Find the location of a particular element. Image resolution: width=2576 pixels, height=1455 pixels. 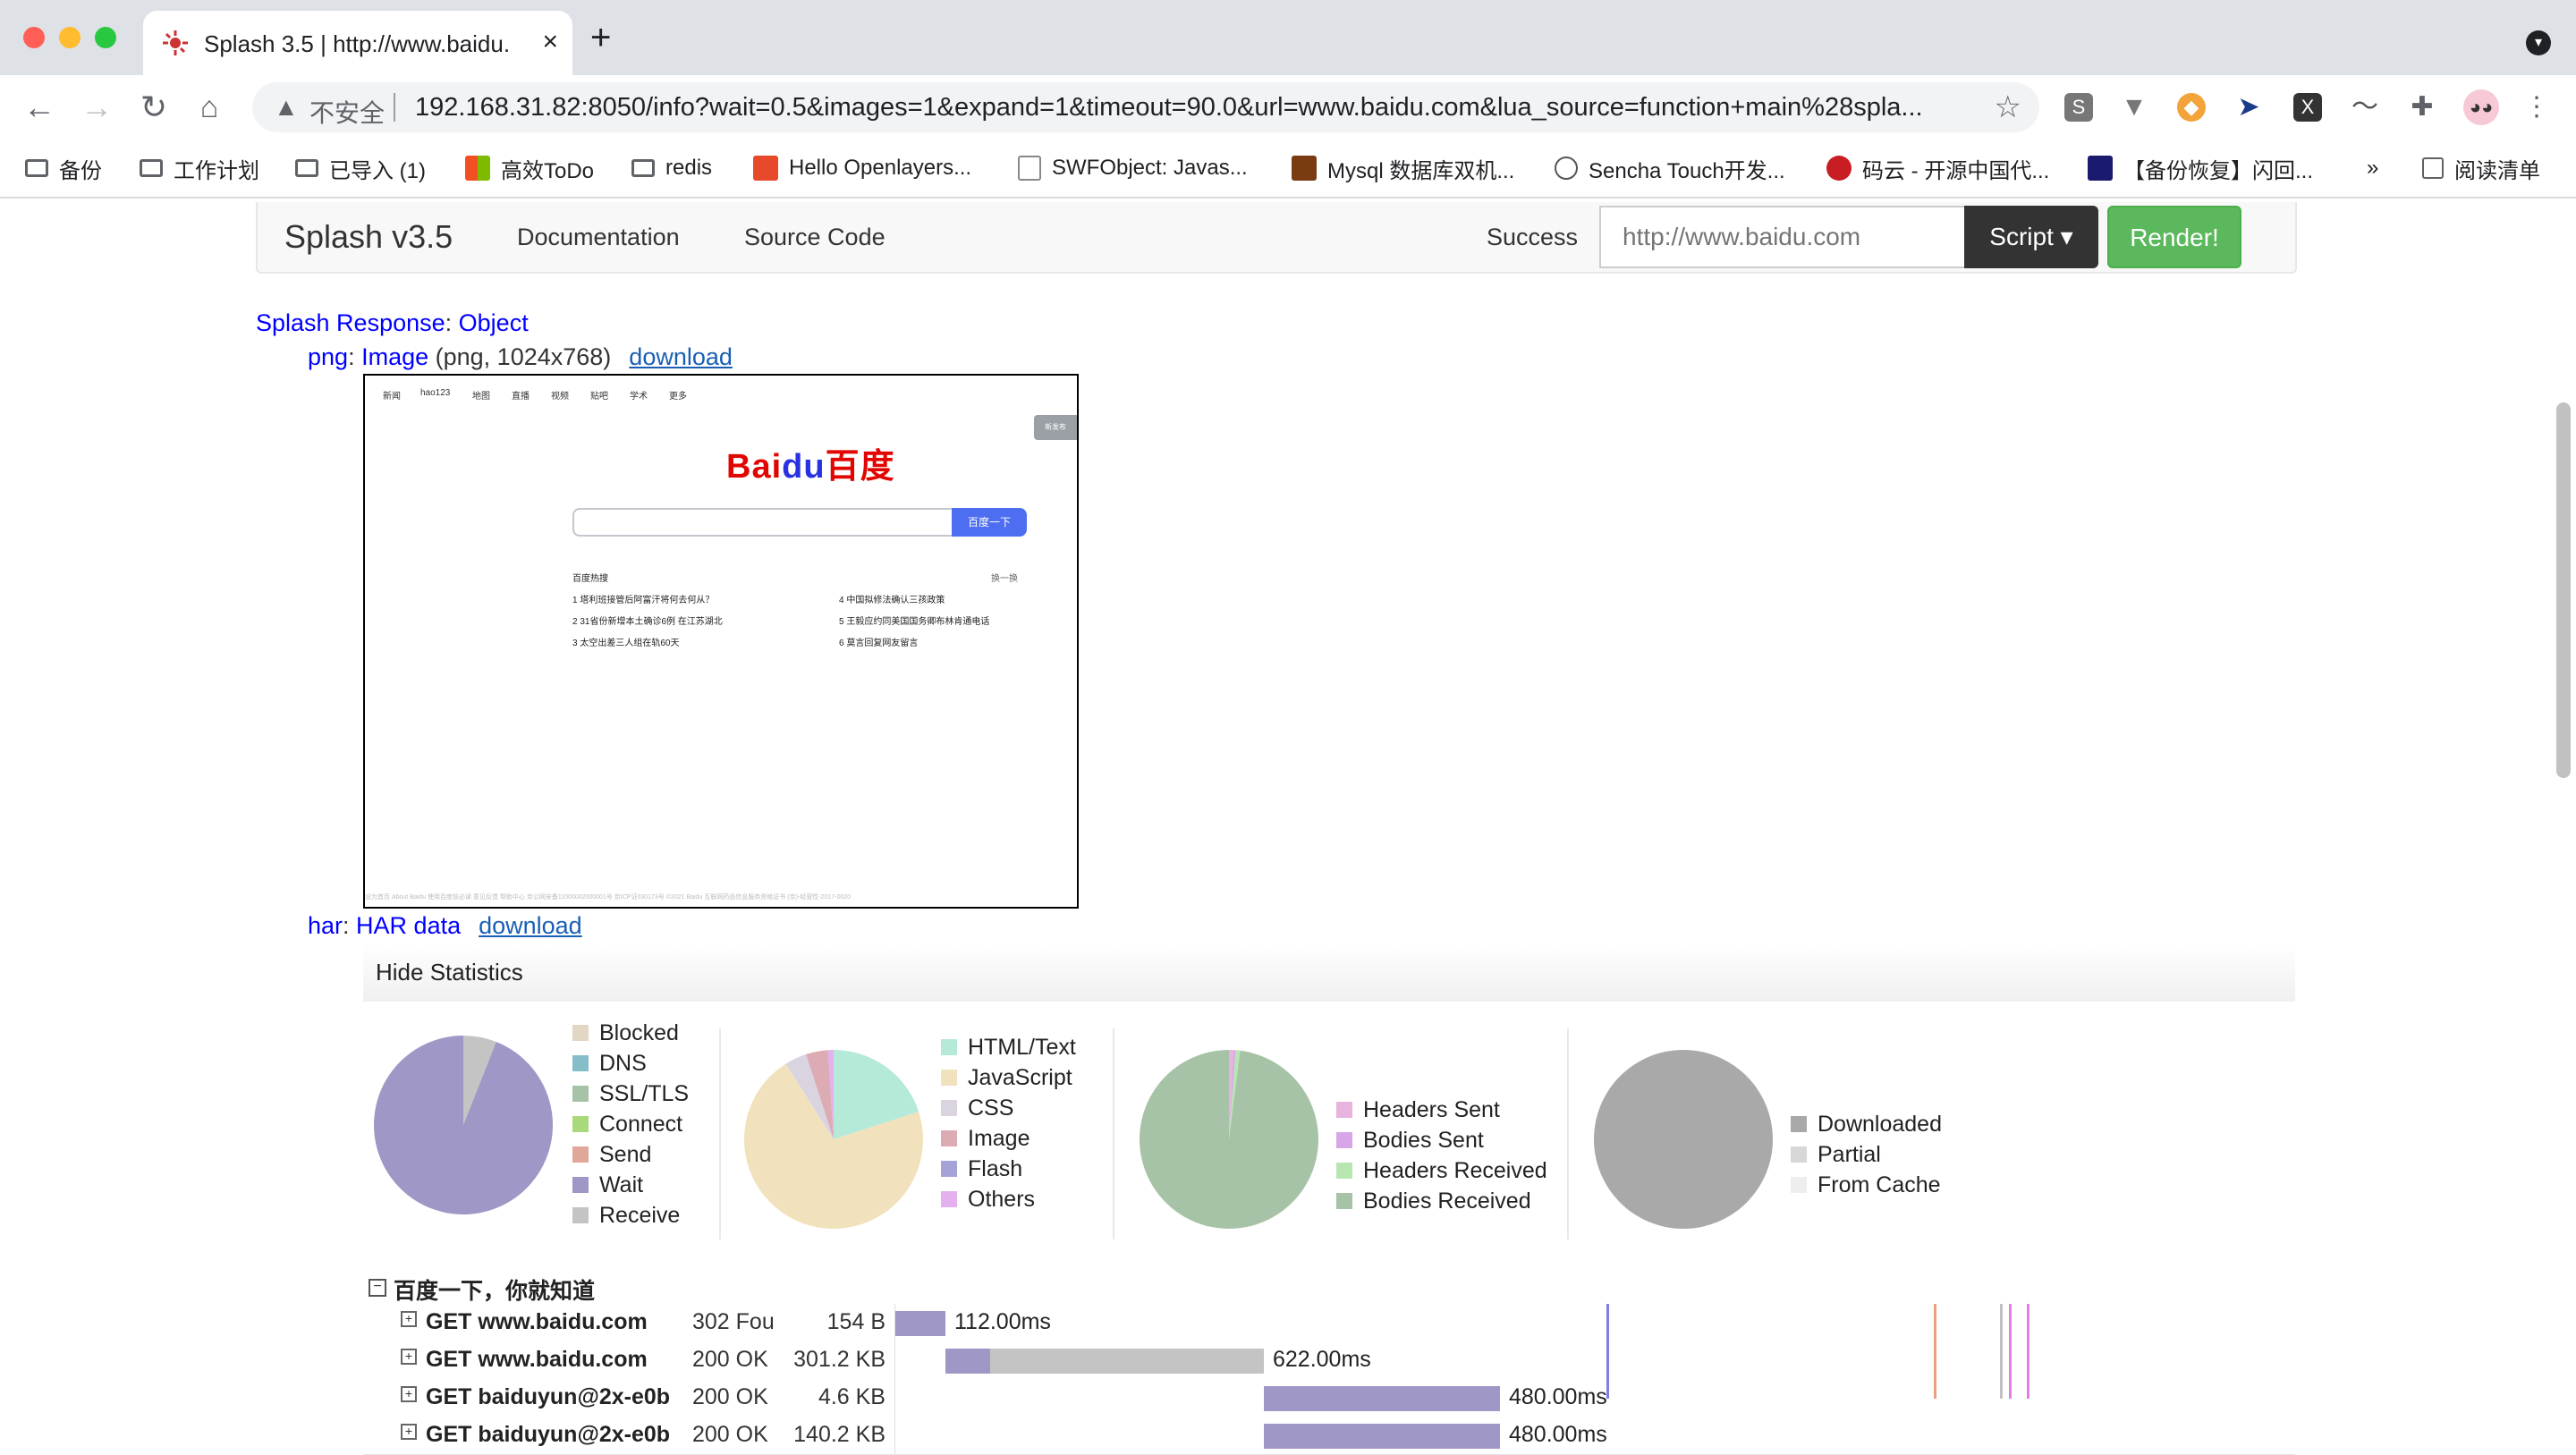

request-duration: 480.00ms is located at coordinates (1558, 1435).